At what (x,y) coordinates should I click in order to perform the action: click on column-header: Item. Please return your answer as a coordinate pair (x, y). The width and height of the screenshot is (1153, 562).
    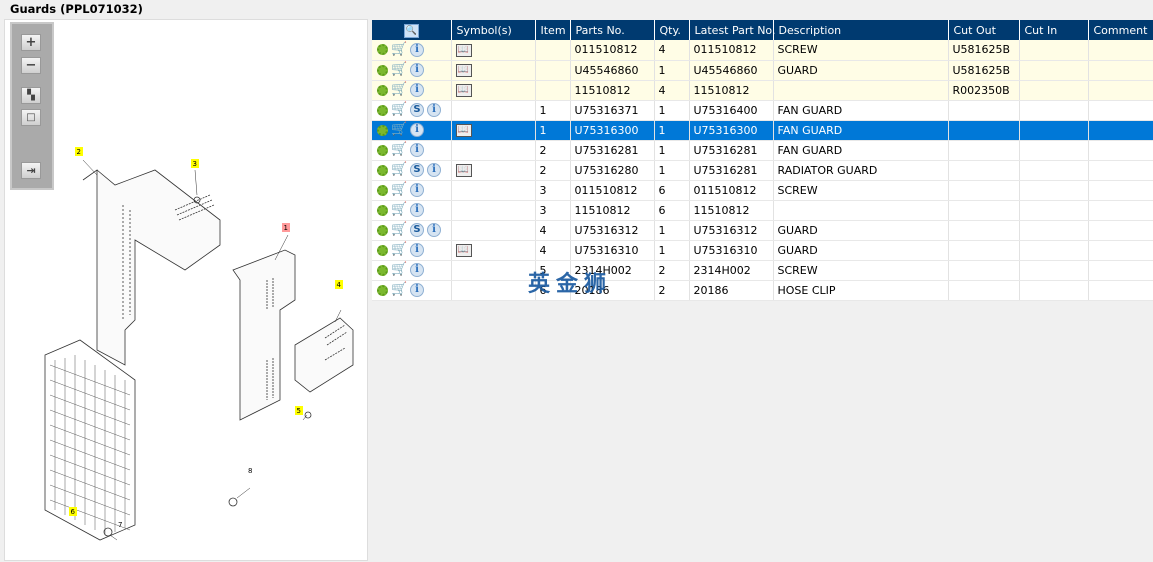
    Looking at the image, I should click on (553, 30).